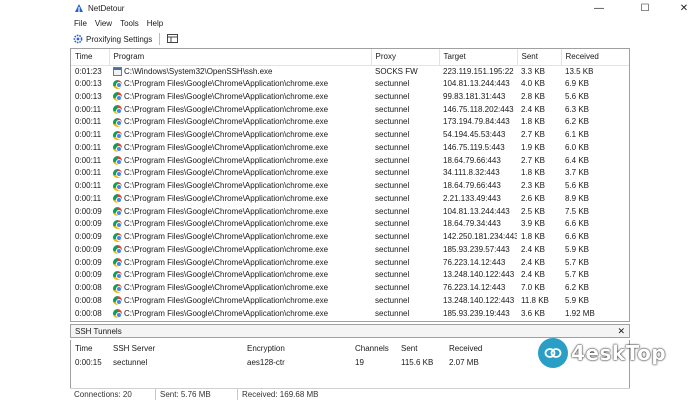 Image resolution: width=700 pixels, height=400 pixels. I want to click on conn-target: 2.21.133.49:443, so click(472, 198).